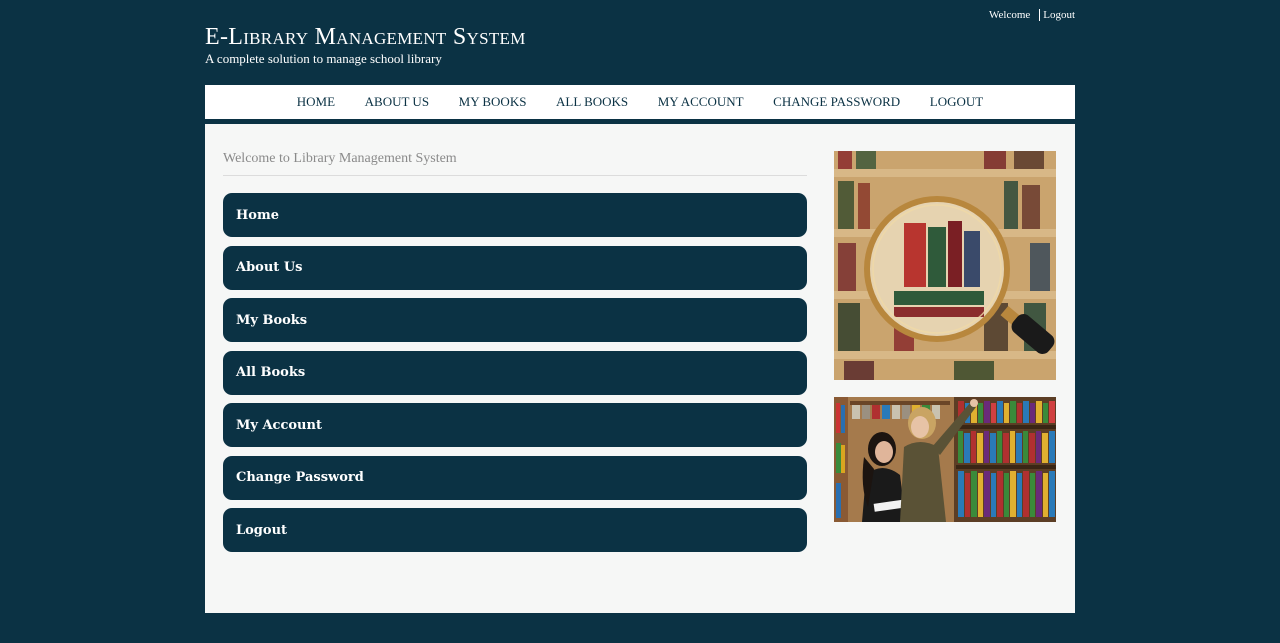 Image resolution: width=1280 pixels, height=643 pixels. What do you see at coordinates (515, 175) in the screenshot?
I see `divider` at bounding box center [515, 175].